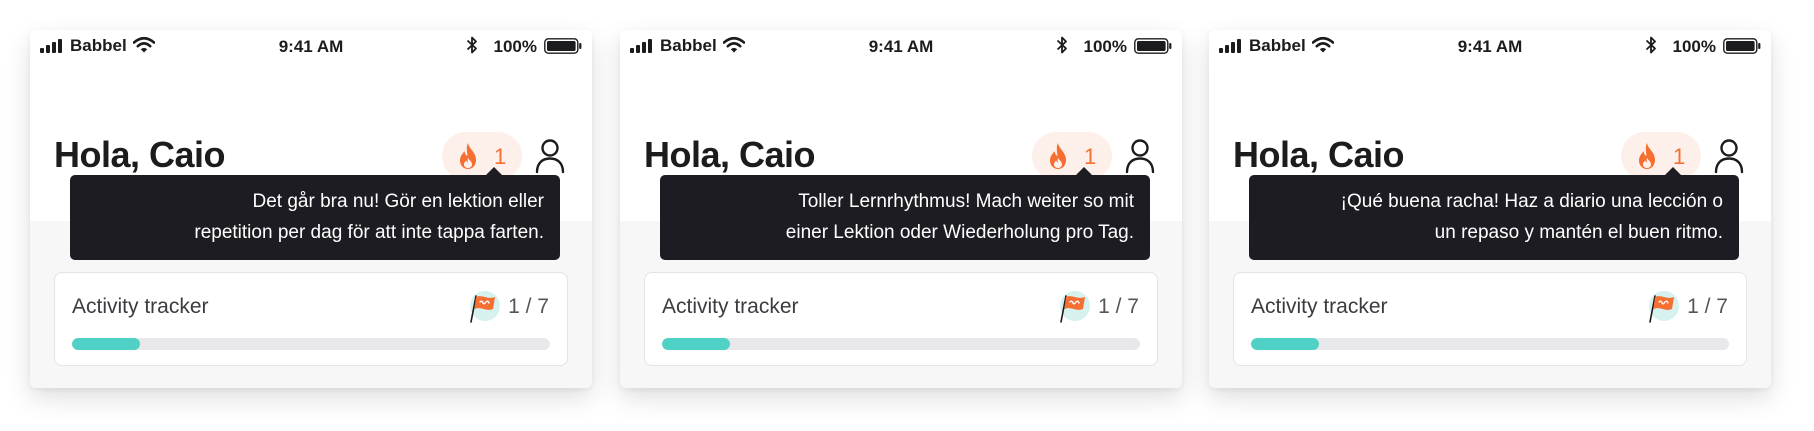 The width and height of the screenshot is (1814, 431). I want to click on tooltip-line: einer Lektion oder Wiederholung pro Tag., so click(959, 232).